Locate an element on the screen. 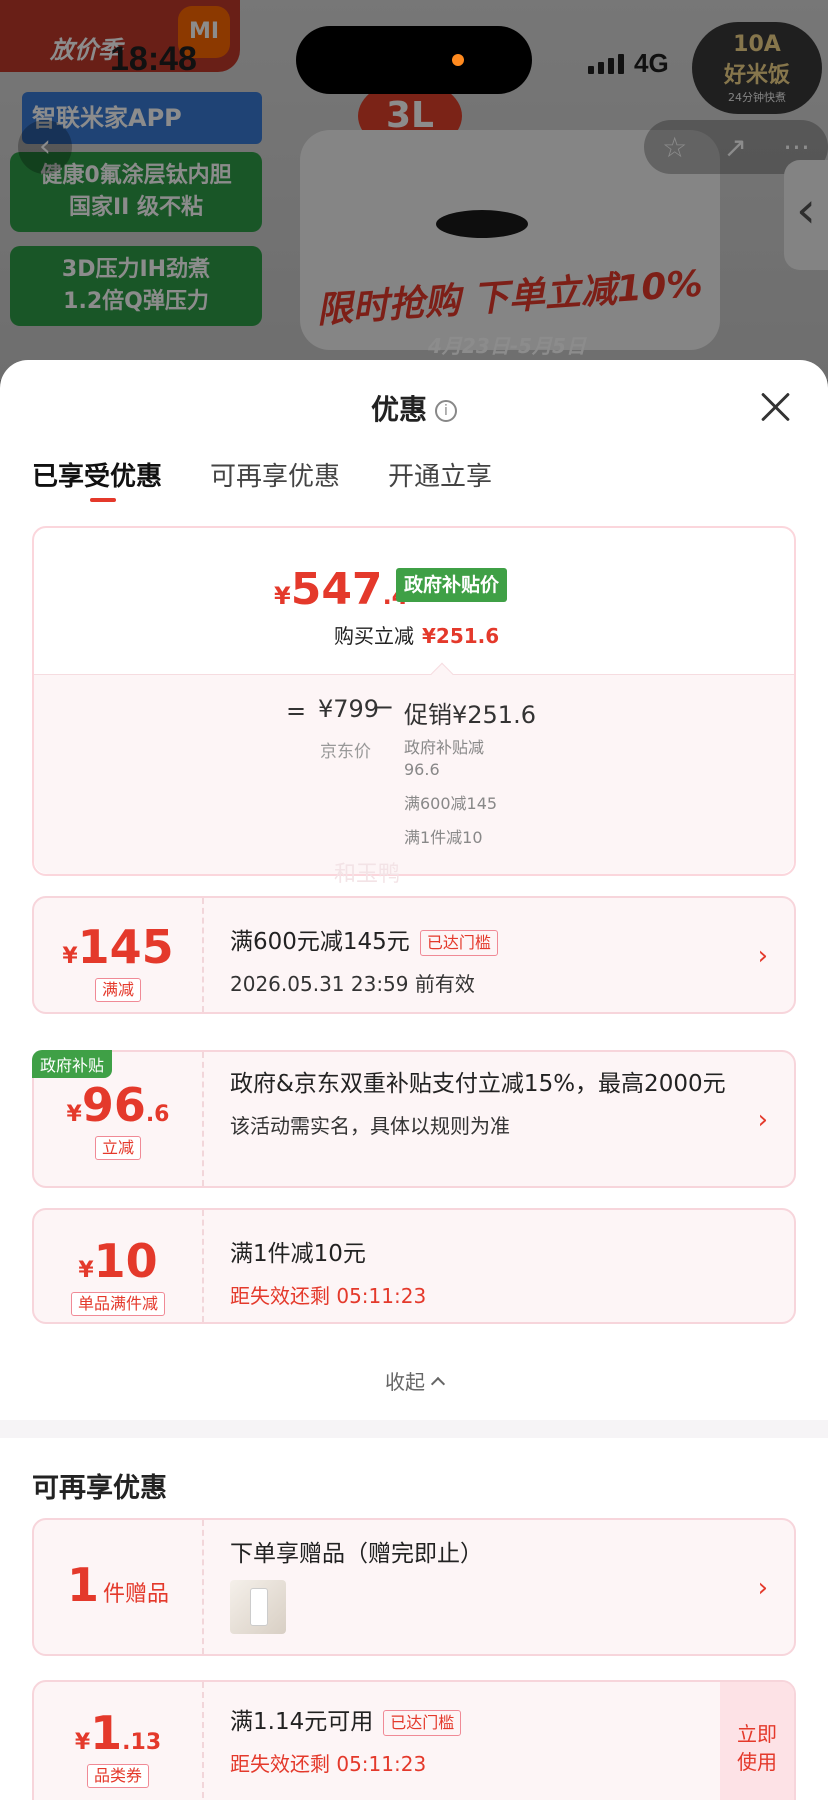 This screenshot has height=1800, width=828. section-title-more: 可再享优惠 is located at coordinates (99, 1488).